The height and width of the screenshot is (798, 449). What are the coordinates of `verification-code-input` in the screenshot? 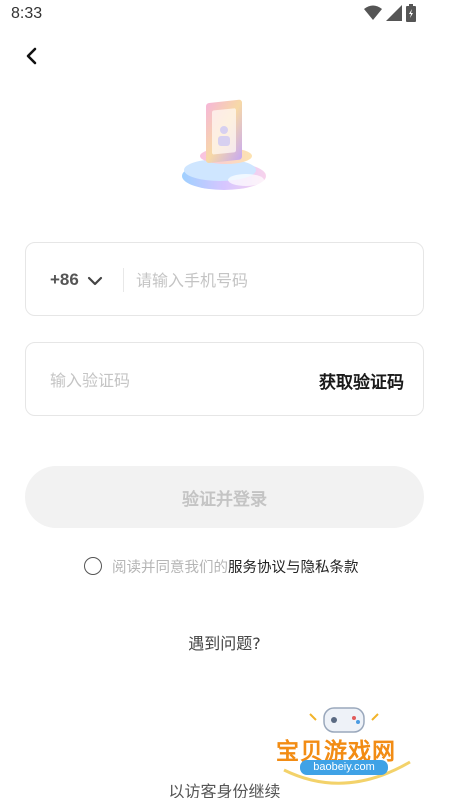 It's located at (165, 380).